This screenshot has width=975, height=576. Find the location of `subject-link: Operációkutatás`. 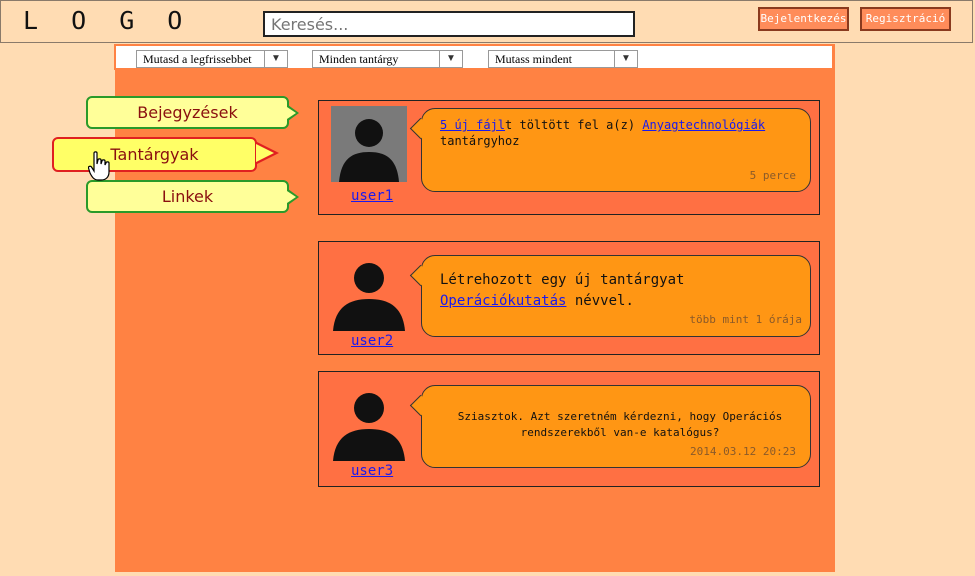

subject-link: Operációkutatás is located at coordinates (503, 301).